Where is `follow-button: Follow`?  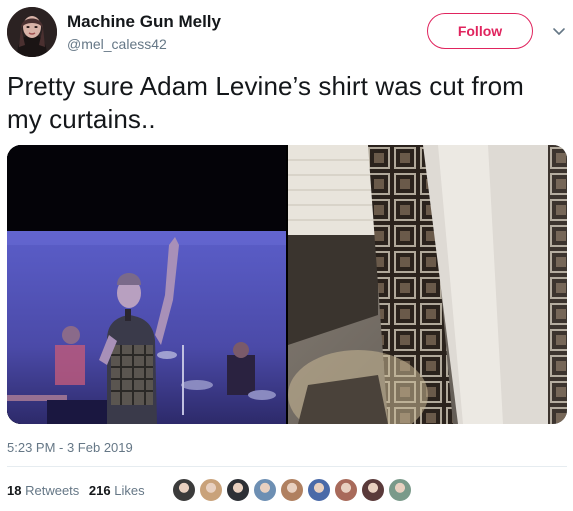
follow-button: Follow is located at coordinates (480, 31).